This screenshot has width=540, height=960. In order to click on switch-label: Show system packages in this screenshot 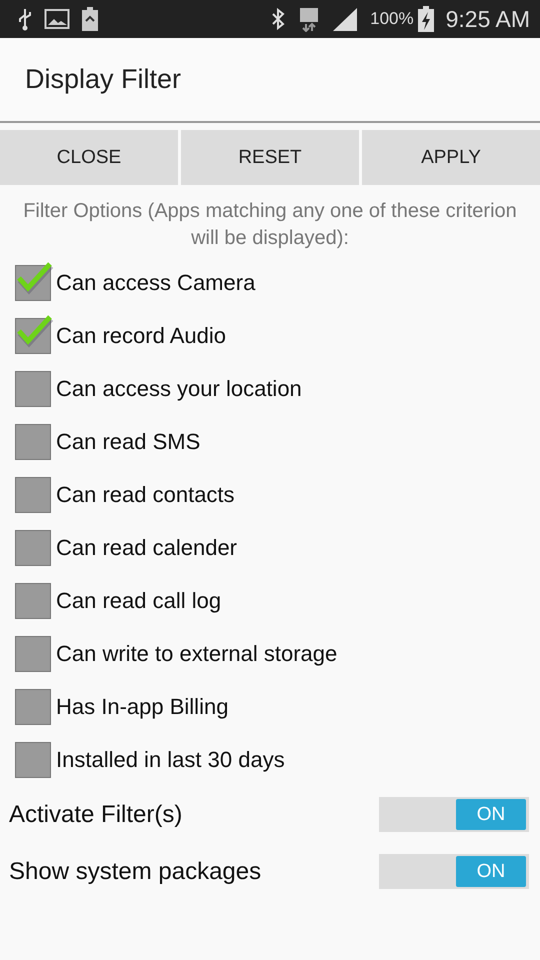, I will do `click(135, 872)`.